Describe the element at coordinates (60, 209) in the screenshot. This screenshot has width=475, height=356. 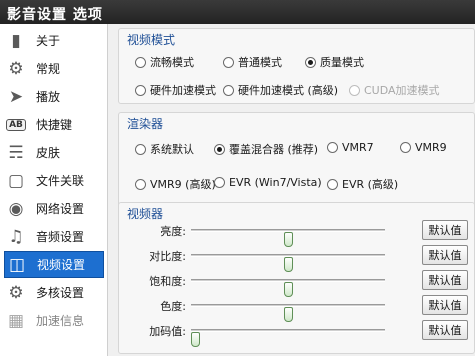
I see `sidebar-item-label: 网络设置` at that location.